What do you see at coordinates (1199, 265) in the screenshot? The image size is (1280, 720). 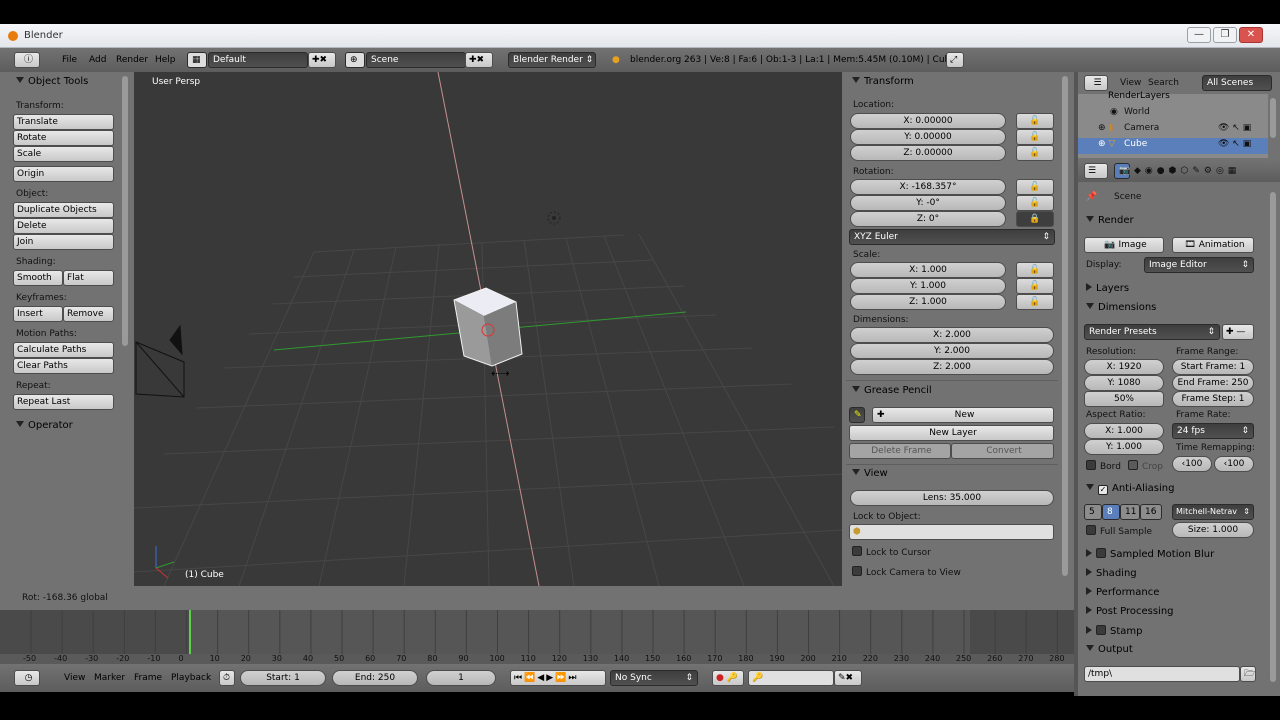 I see `display-select: Image Editor ⇕` at bounding box center [1199, 265].